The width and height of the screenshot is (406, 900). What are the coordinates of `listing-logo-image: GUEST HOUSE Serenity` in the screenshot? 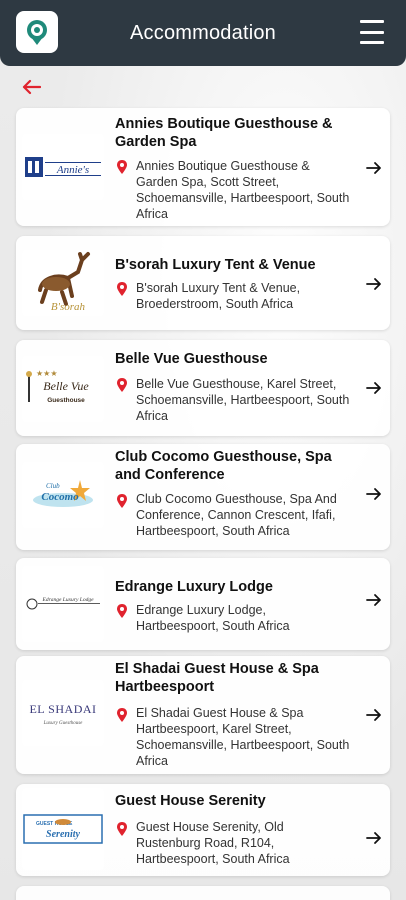 It's located at (63, 829).